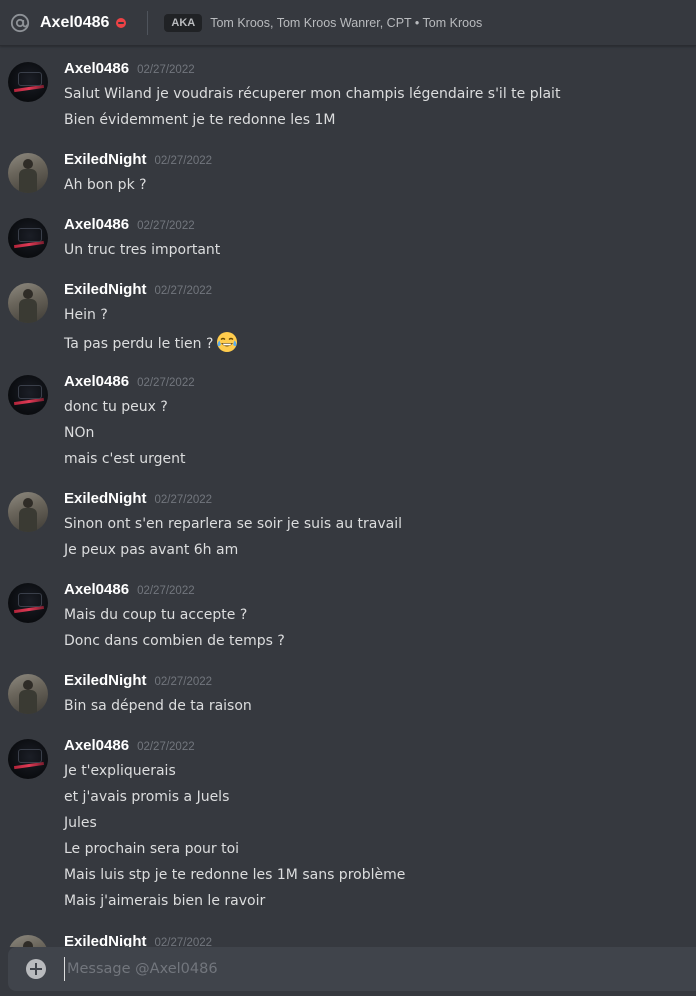 This screenshot has height=996, width=696. What do you see at coordinates (151, 550) in the screenshot?
I see `message-text: Je peux pas avant 6h am` at bounding box center [151, 550].